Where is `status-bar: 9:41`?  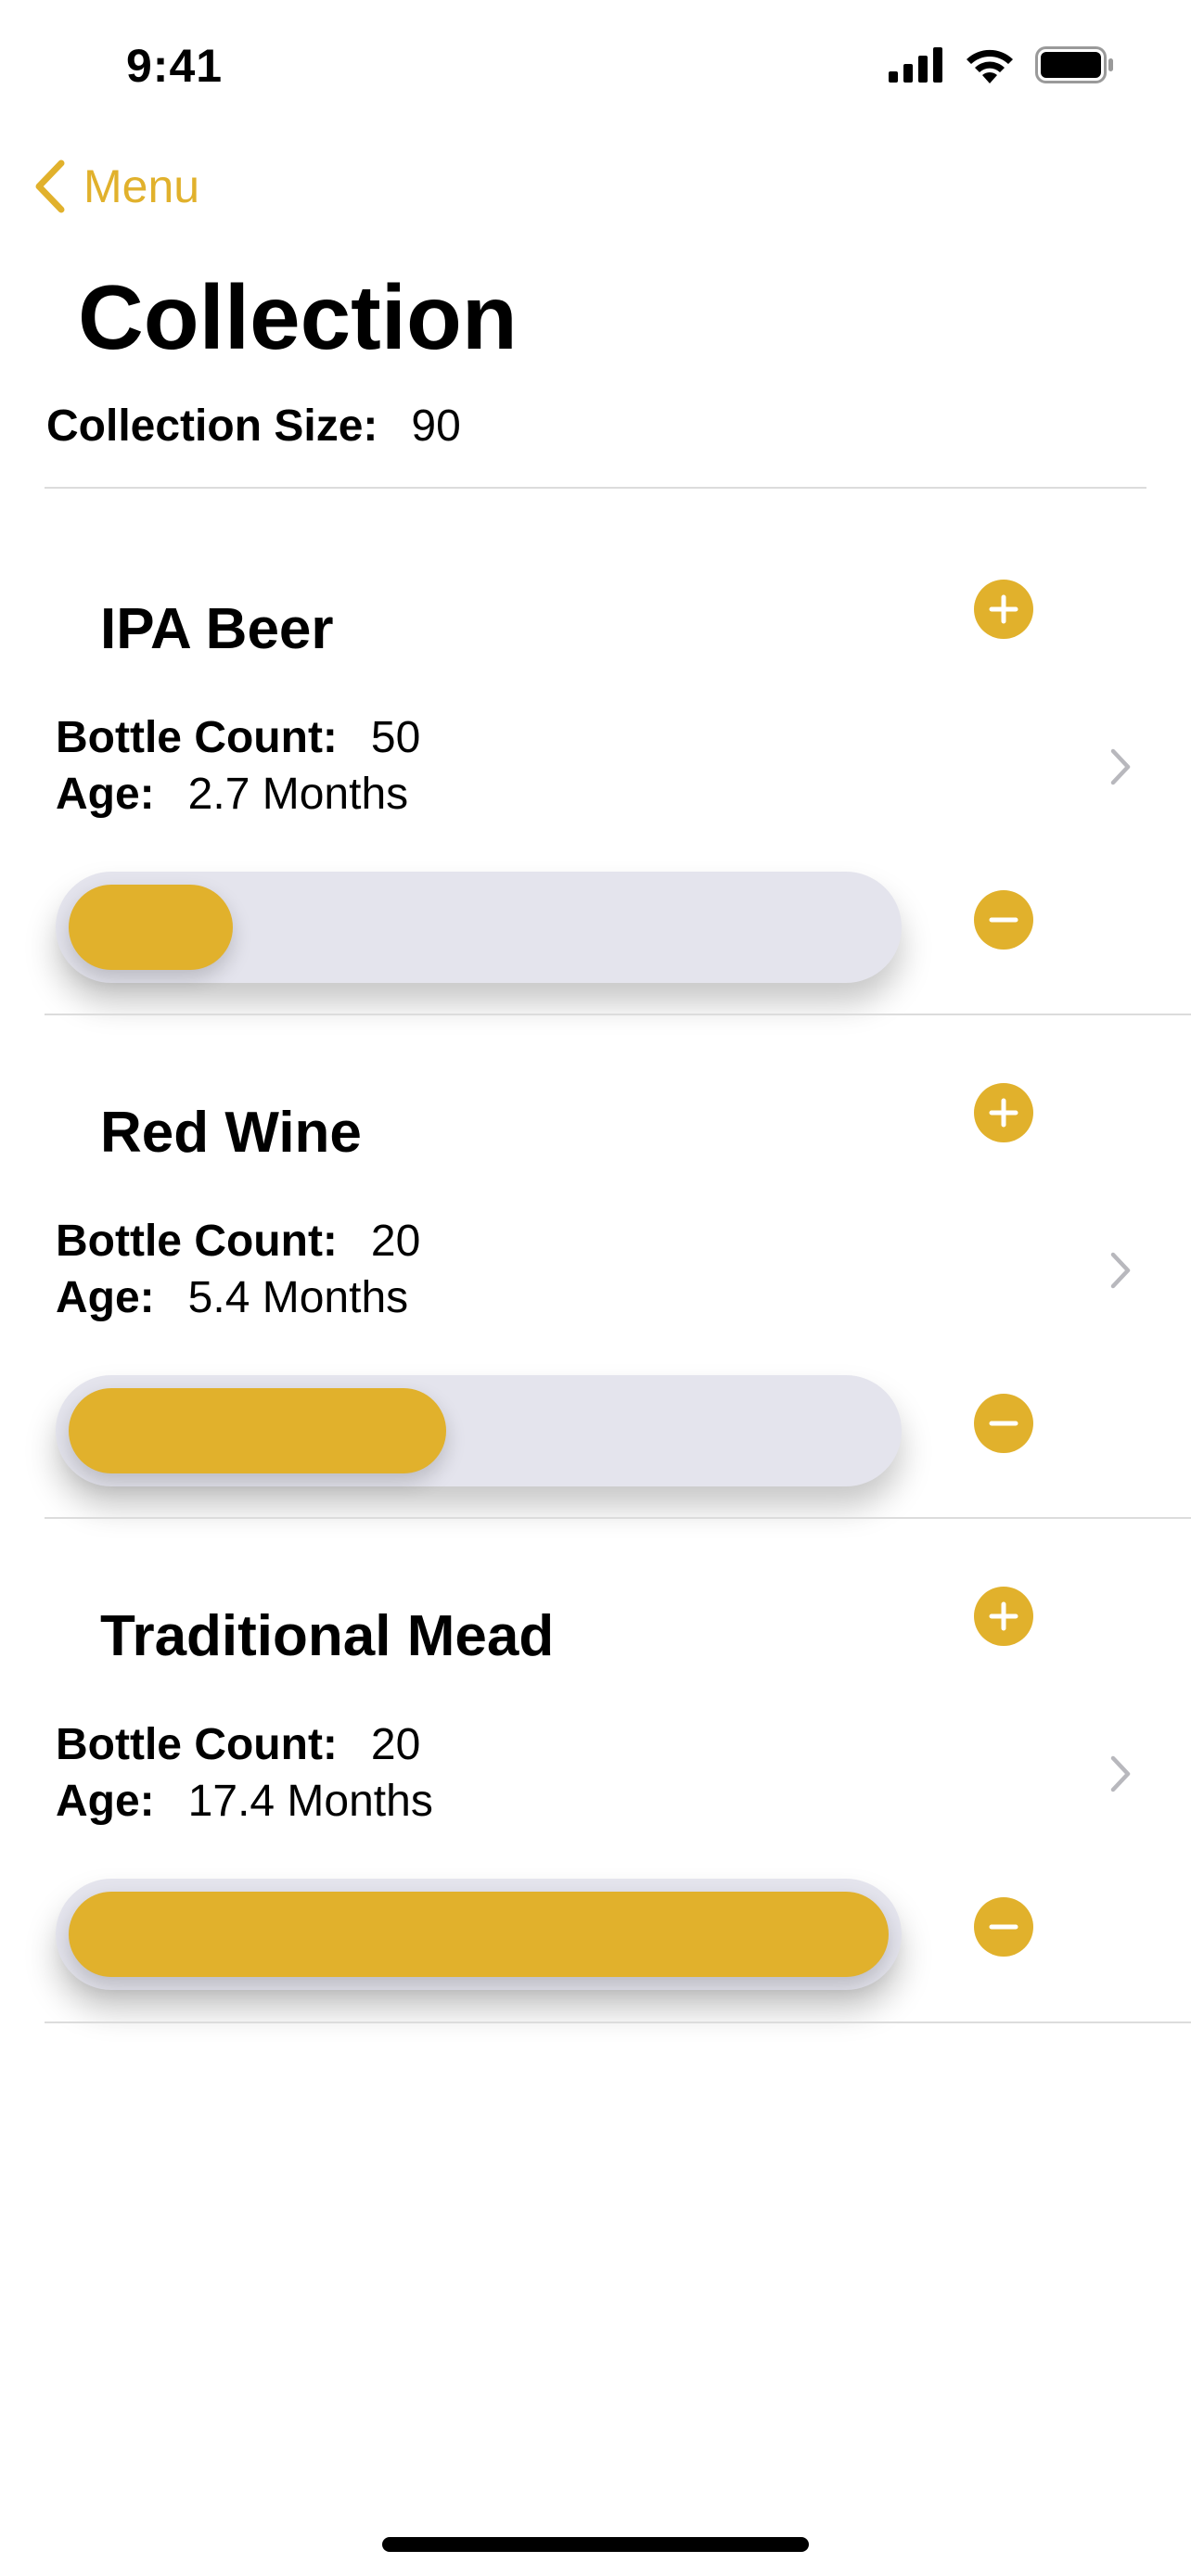
status-bar: 9:41 is located at coordinates (595, 69).